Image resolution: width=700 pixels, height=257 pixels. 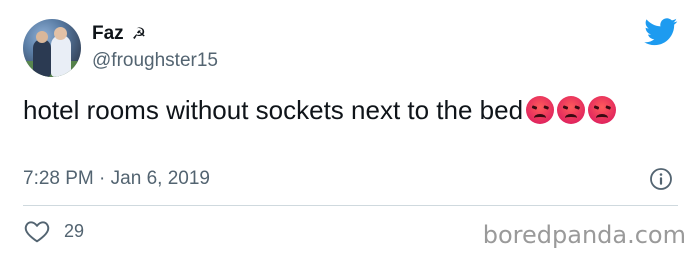 I want to click on tweet-time: 7:28 PM, so click(x=58, y=178).